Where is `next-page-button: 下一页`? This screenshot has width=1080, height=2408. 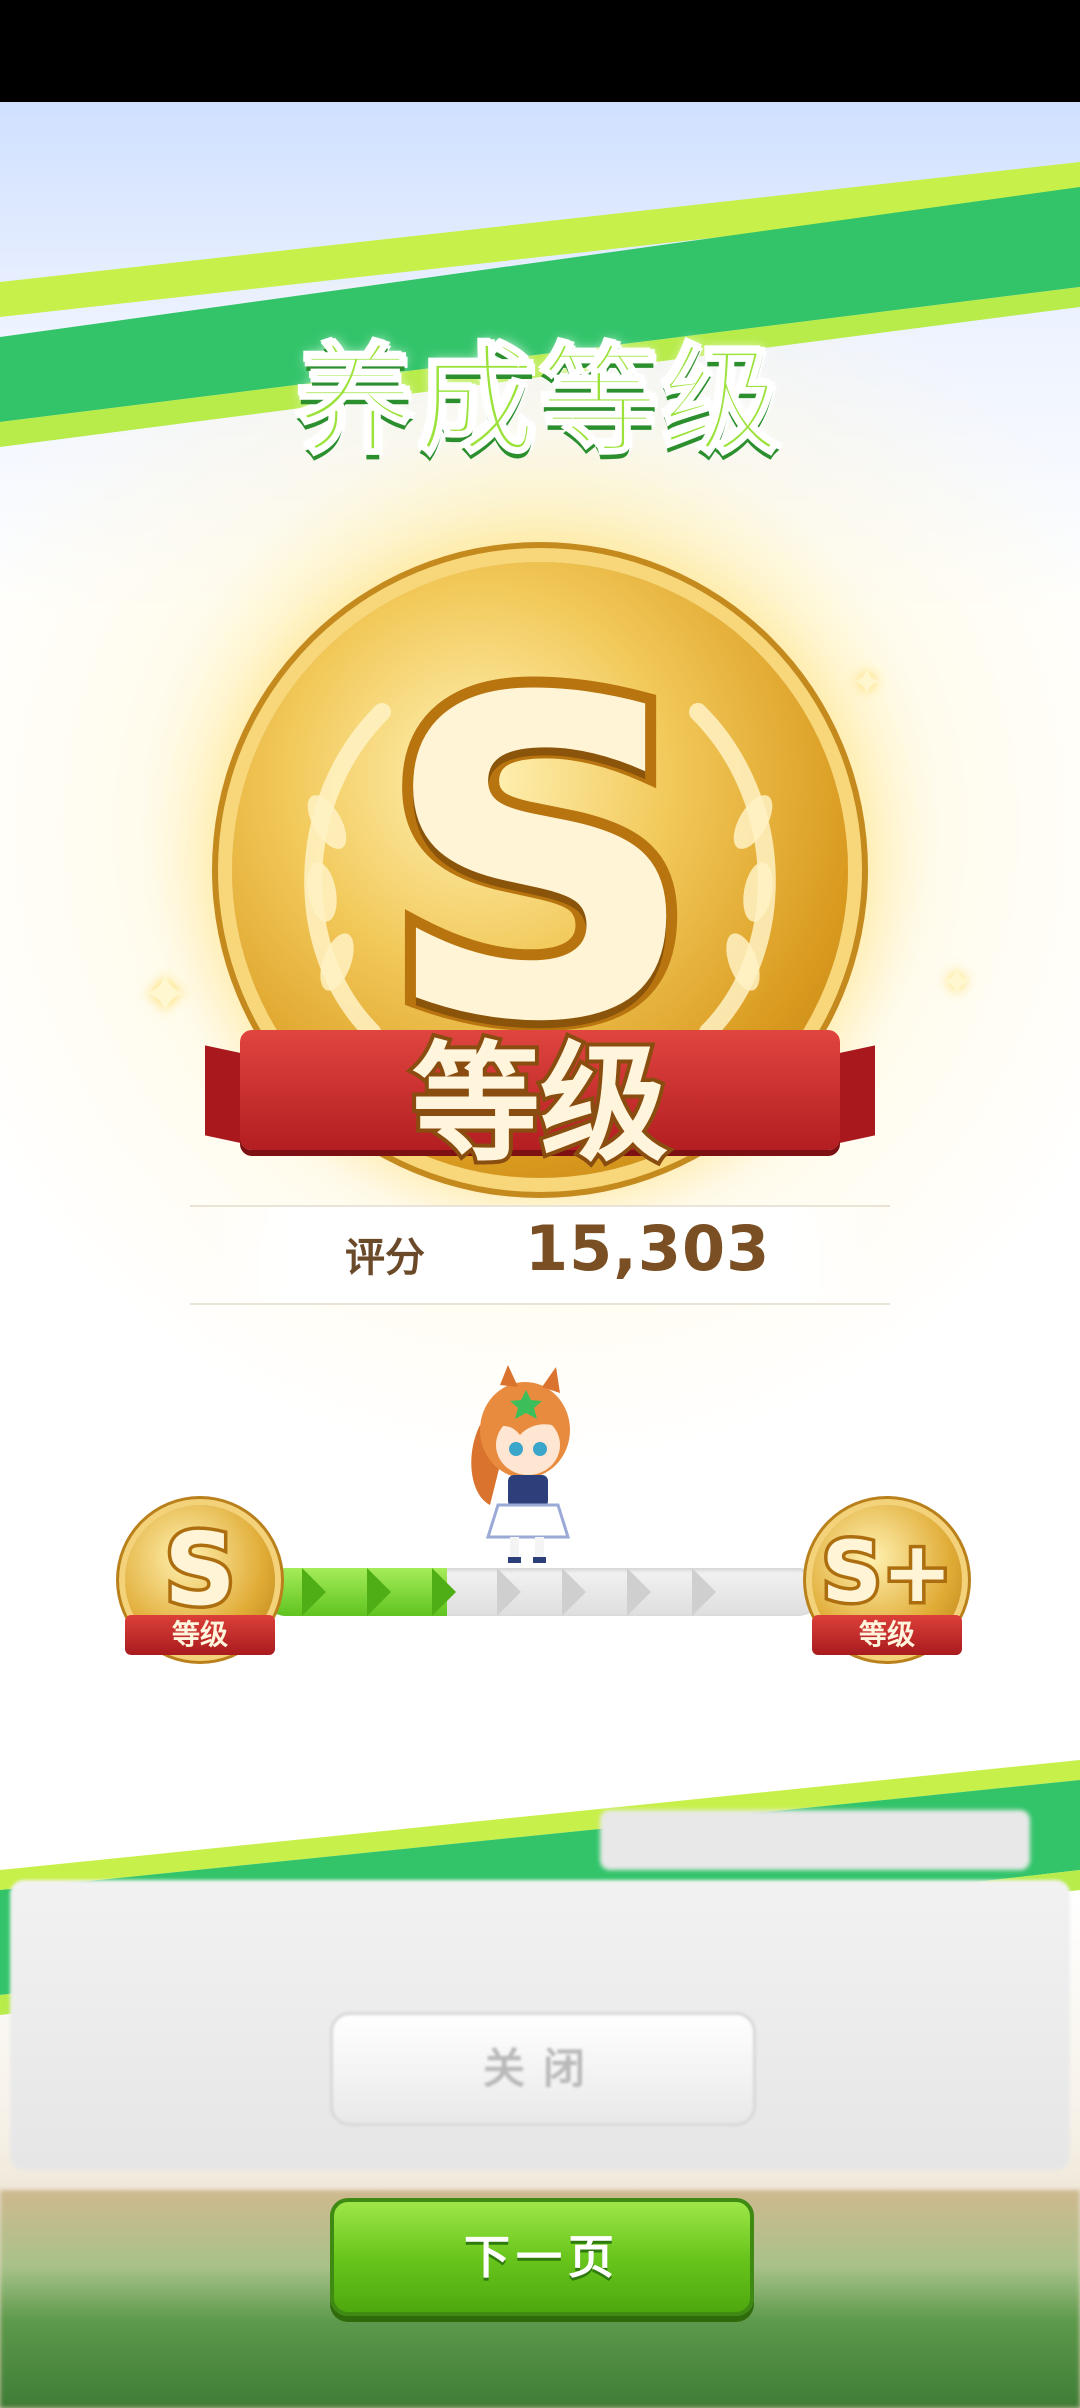 next-page-button: 下一页 is located at coordinates (542, 2257).